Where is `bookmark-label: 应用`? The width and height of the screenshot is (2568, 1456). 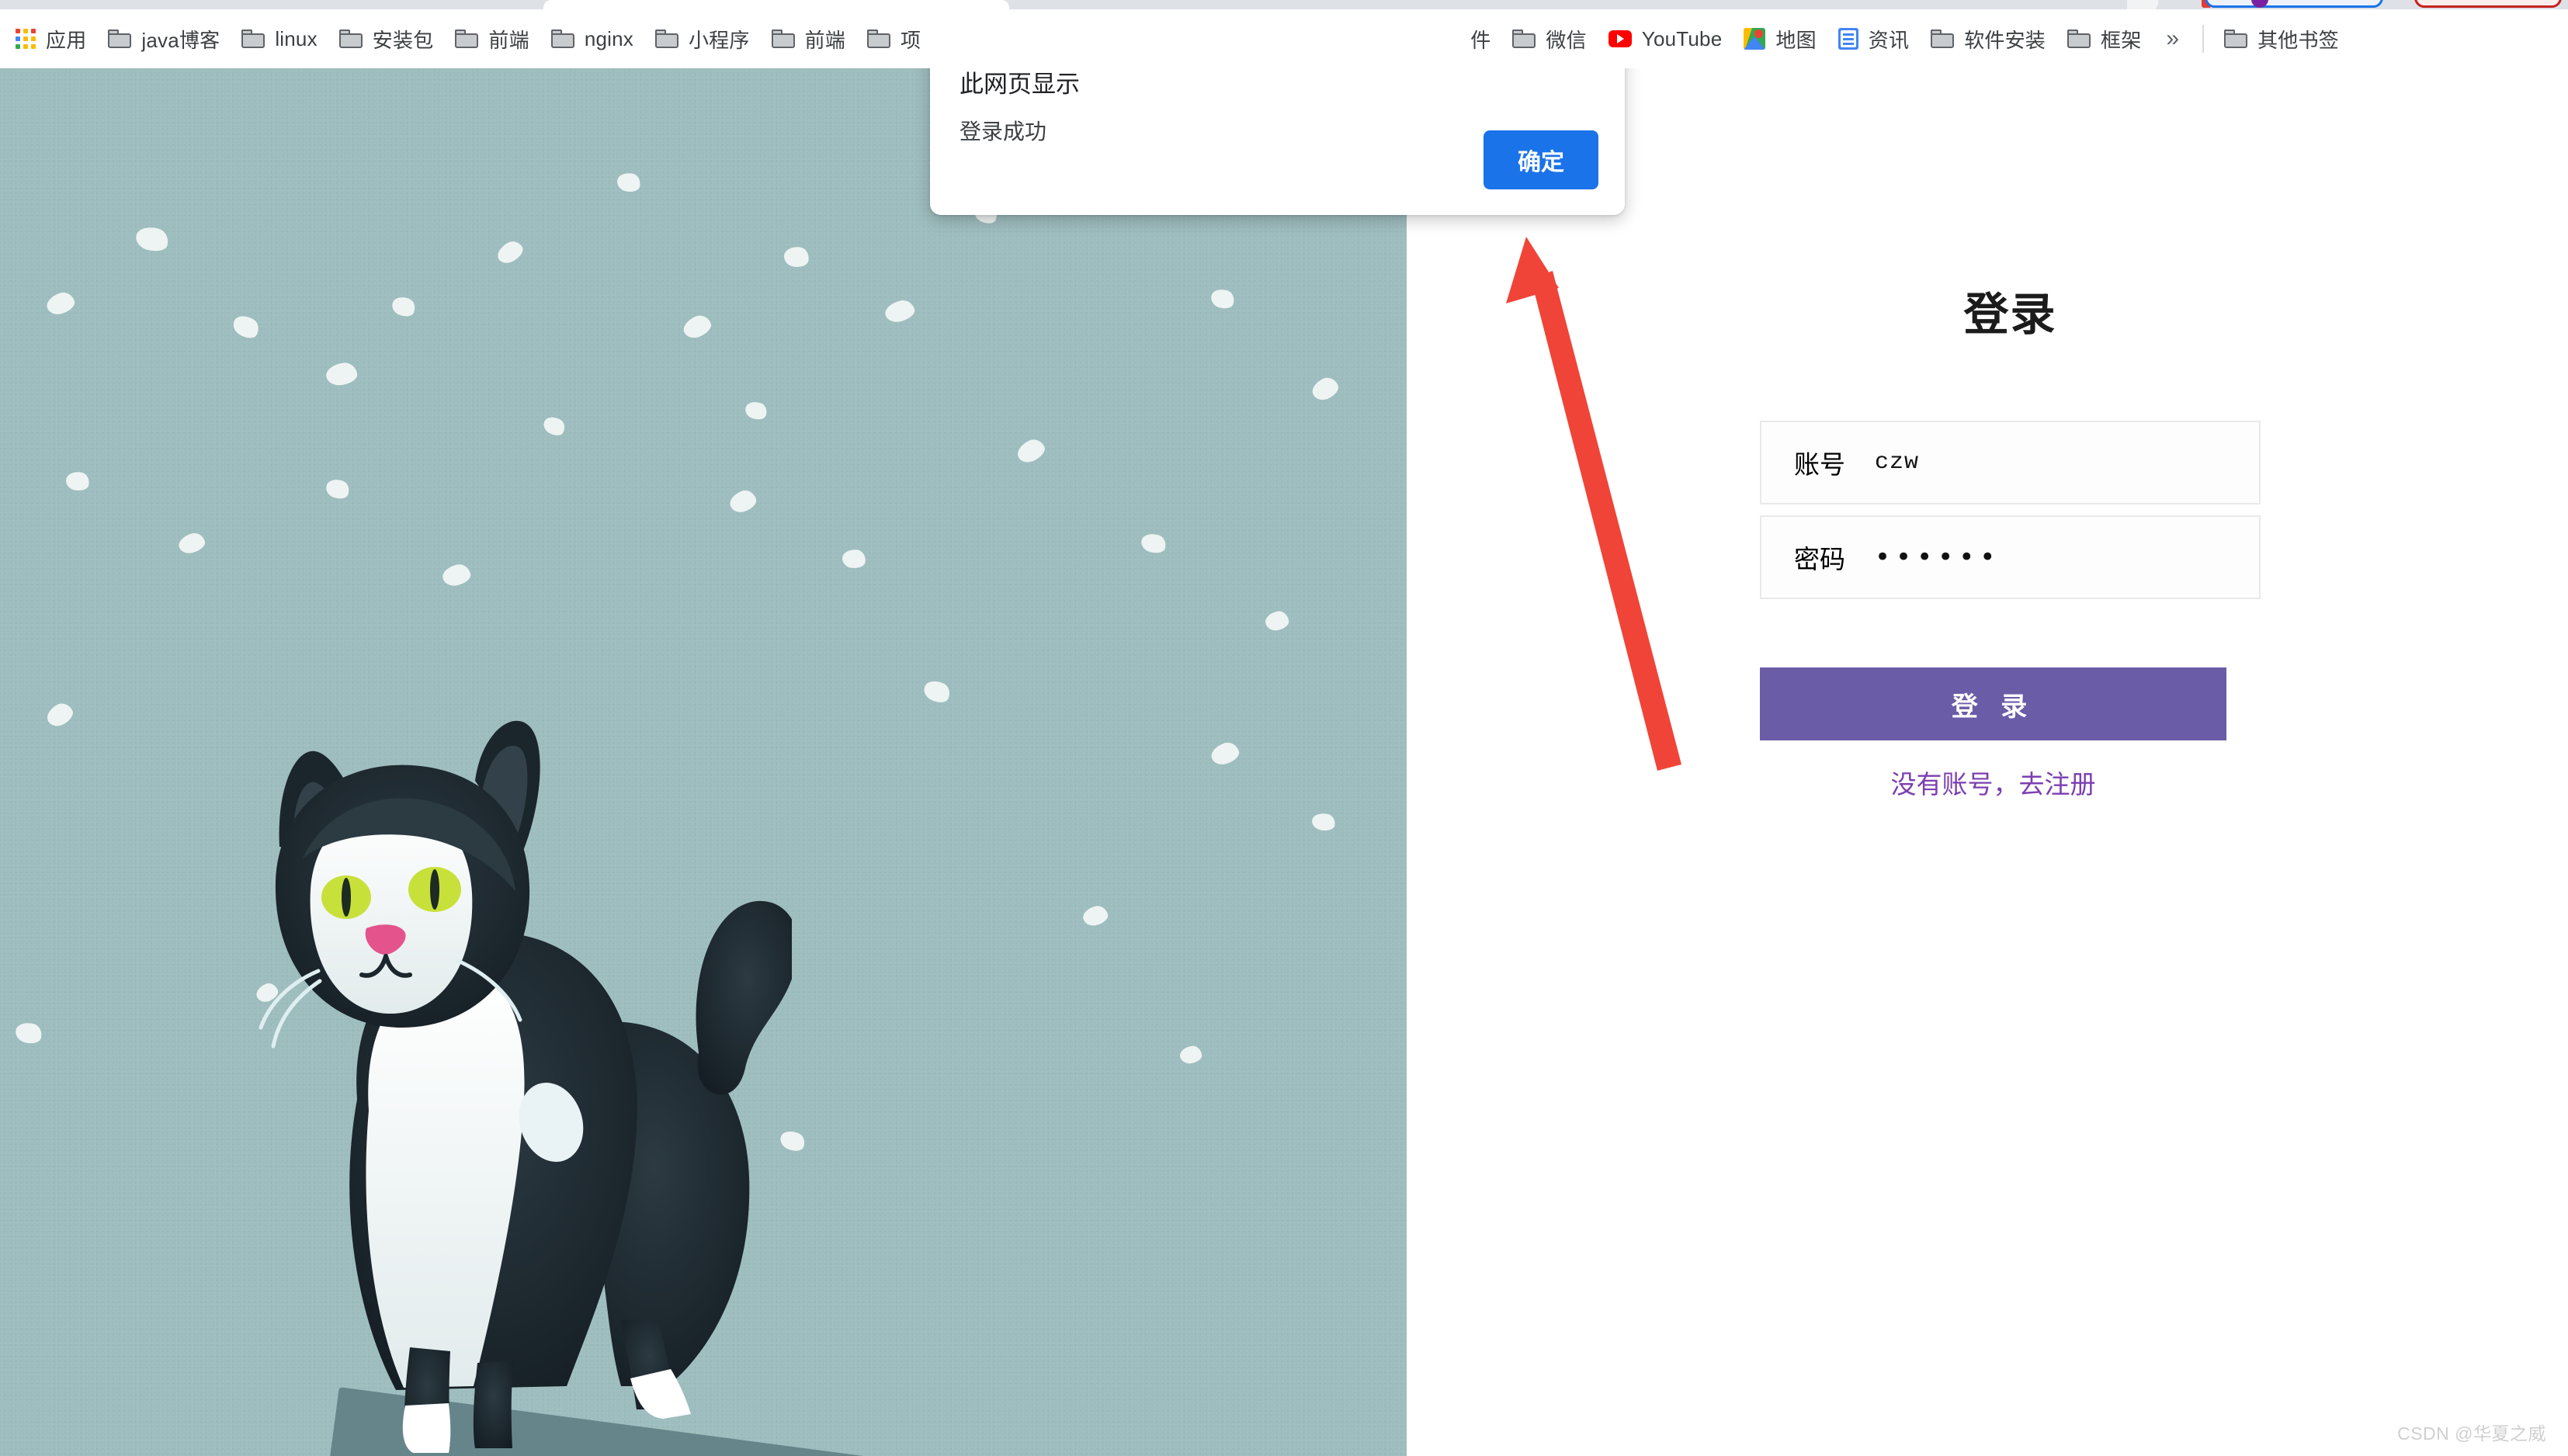 bookmark-label: 应用 is located at coordinates (66, 40).